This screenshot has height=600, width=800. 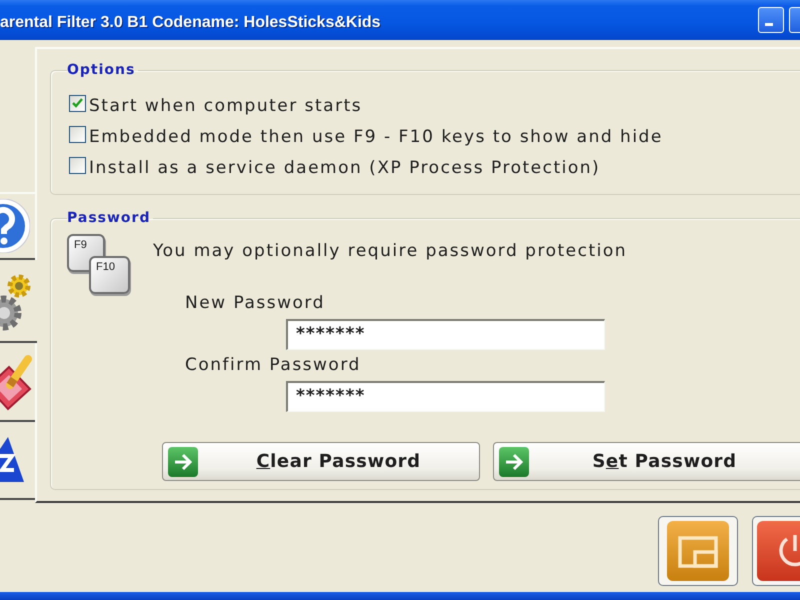 What do you see at coordinates (18, 301) in the screenshot?
I see `side-tab` at bounding box center [18, 301].